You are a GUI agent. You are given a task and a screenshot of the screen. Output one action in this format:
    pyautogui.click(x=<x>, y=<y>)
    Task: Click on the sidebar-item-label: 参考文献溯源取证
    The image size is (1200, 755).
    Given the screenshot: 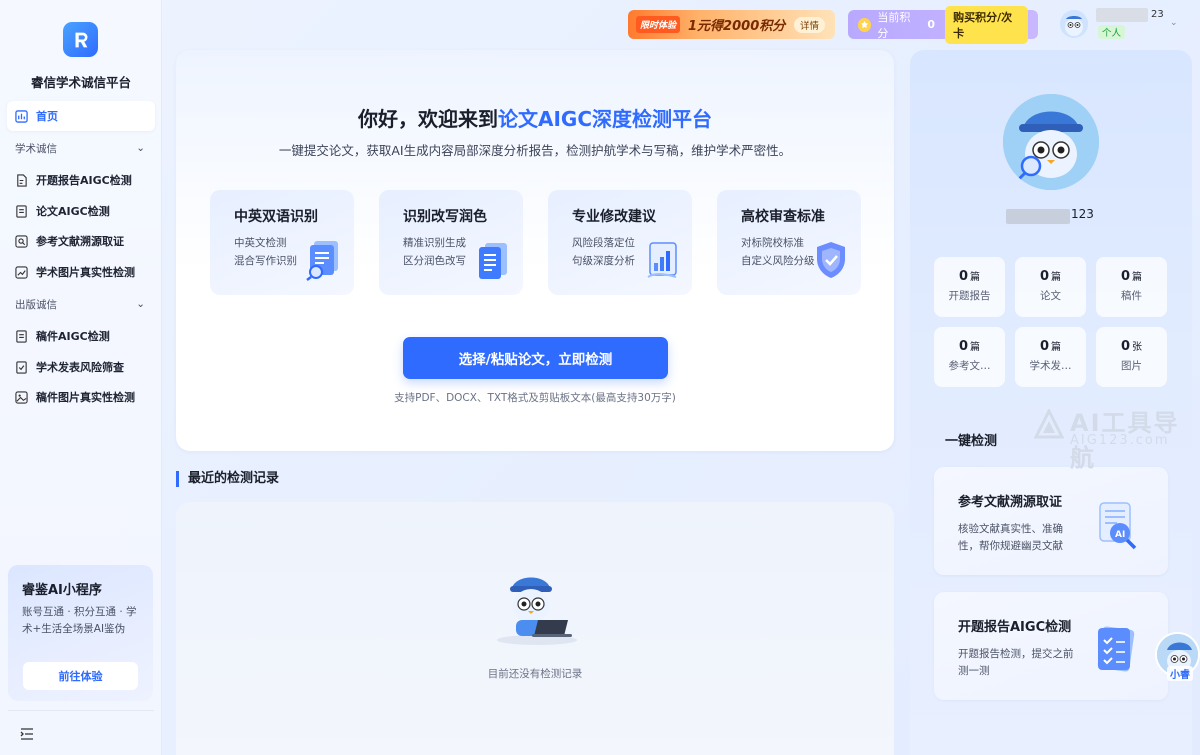 What is the action you would take?
    pyautogui.click(x=80, y=241)
    